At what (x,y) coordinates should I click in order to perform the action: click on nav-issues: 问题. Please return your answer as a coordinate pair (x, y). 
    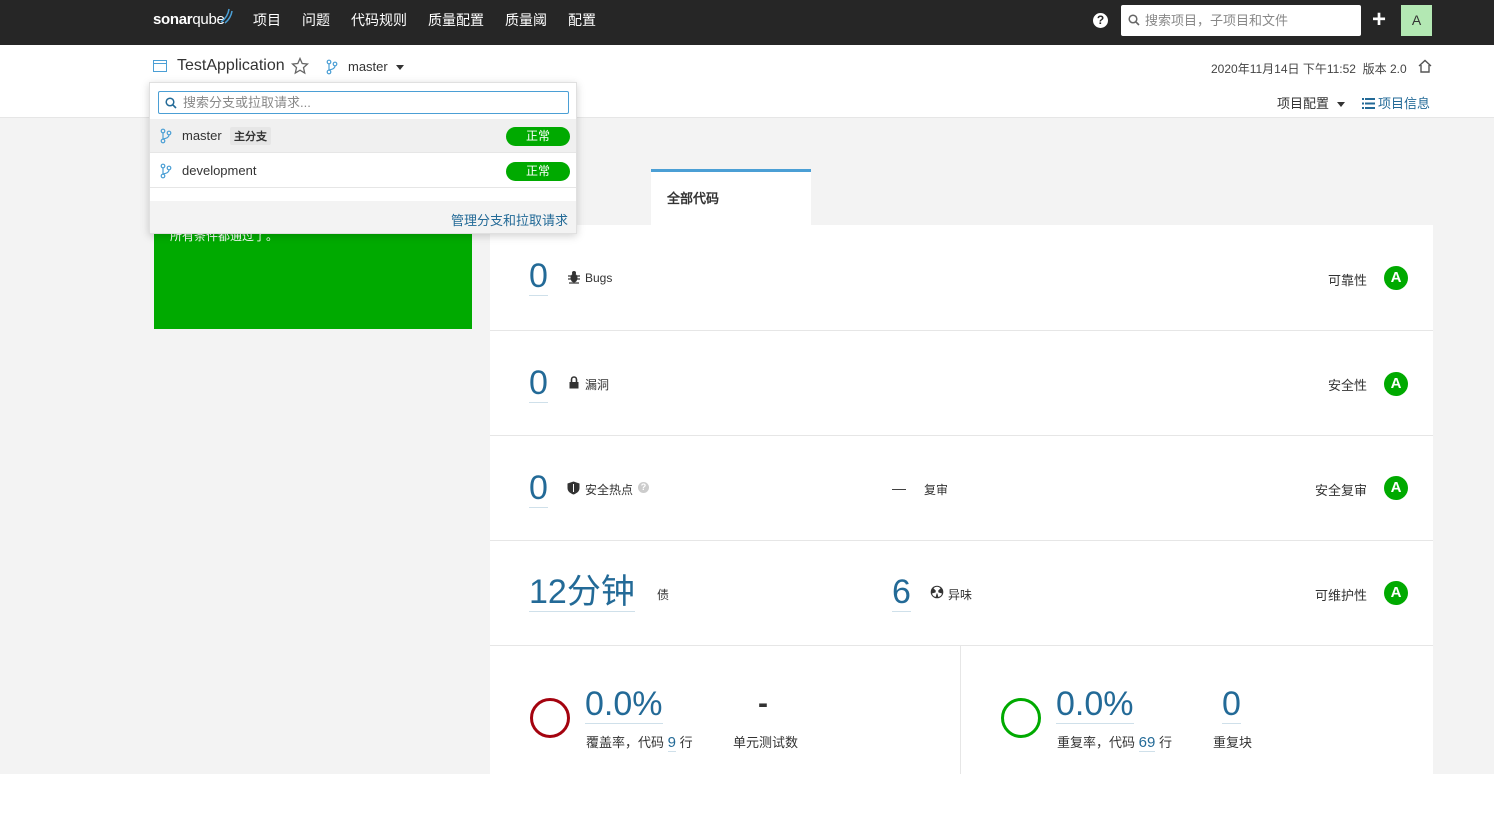
    Looking at the image, I should click on (316, 22).